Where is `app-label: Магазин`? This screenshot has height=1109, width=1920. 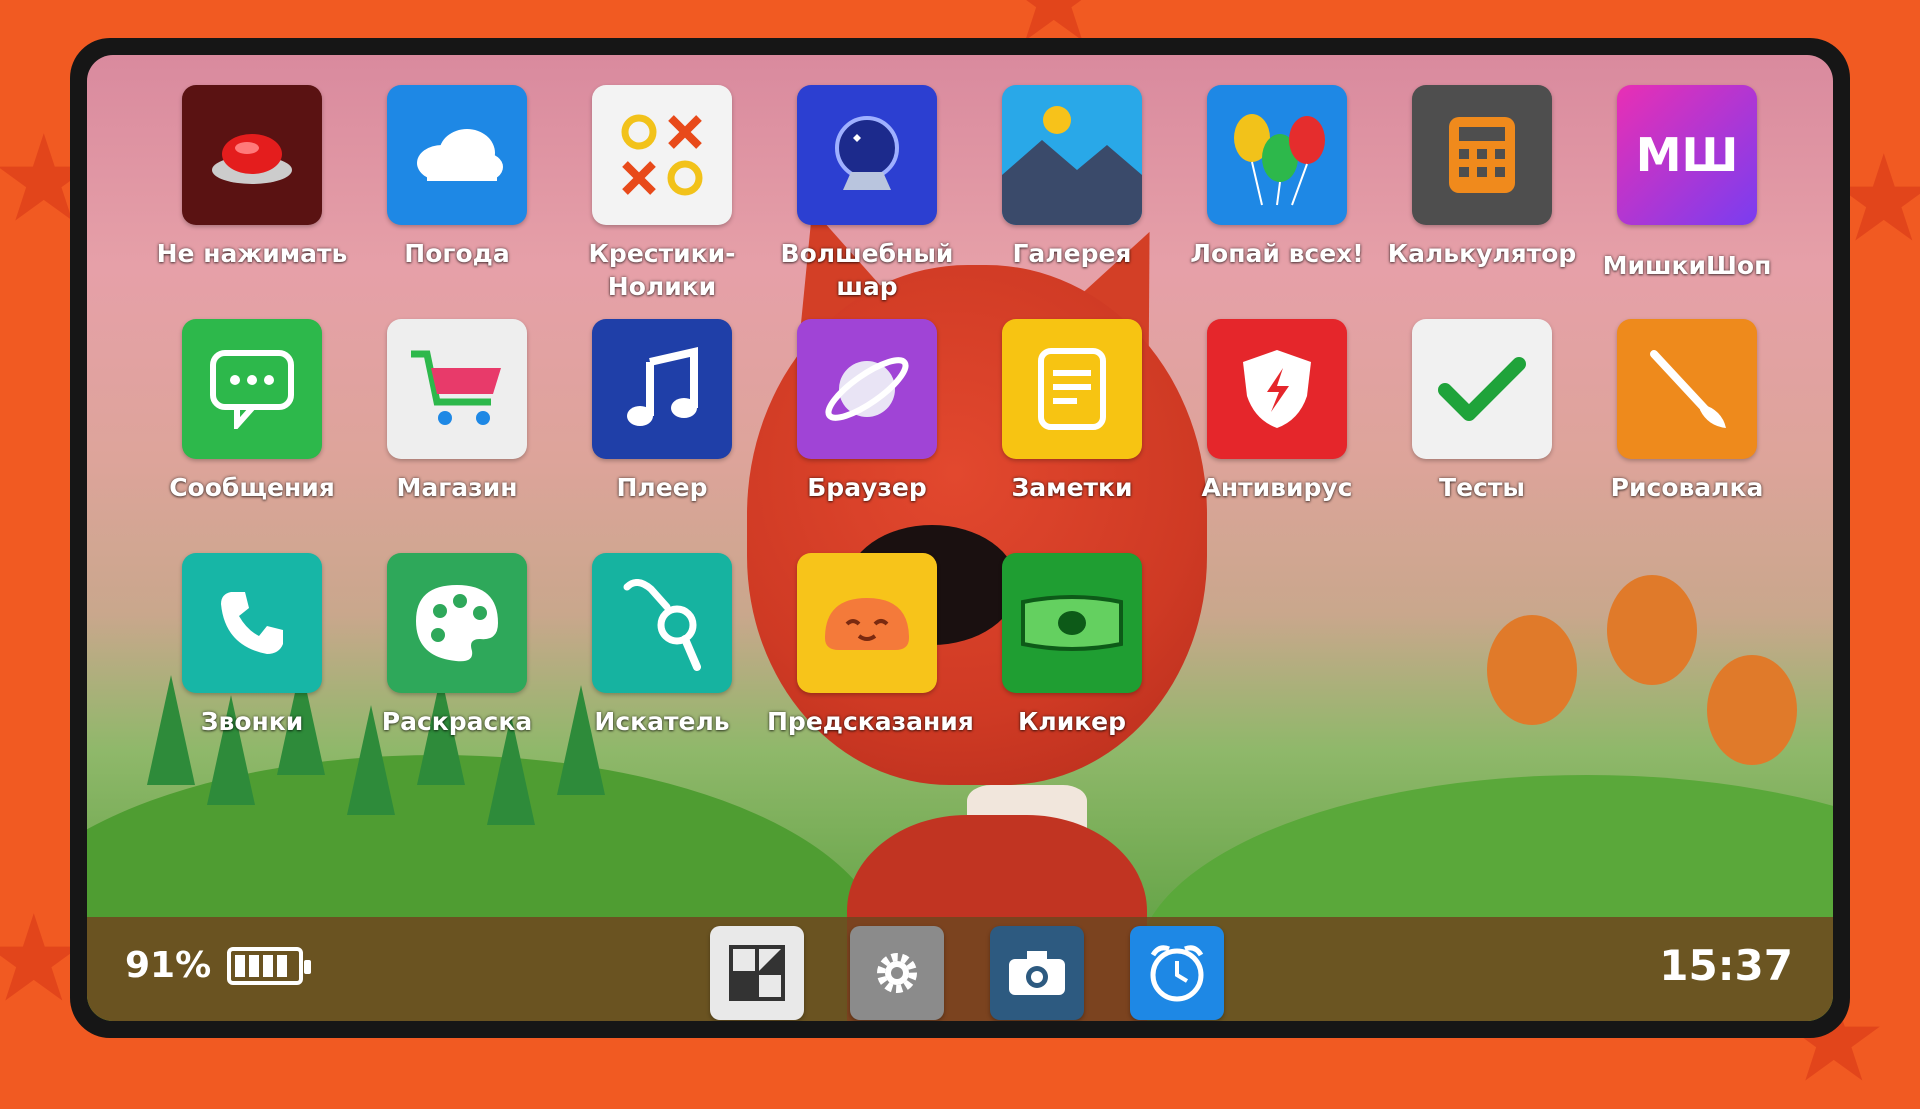 app-label: Магазин is located at coordinates (457, 487).